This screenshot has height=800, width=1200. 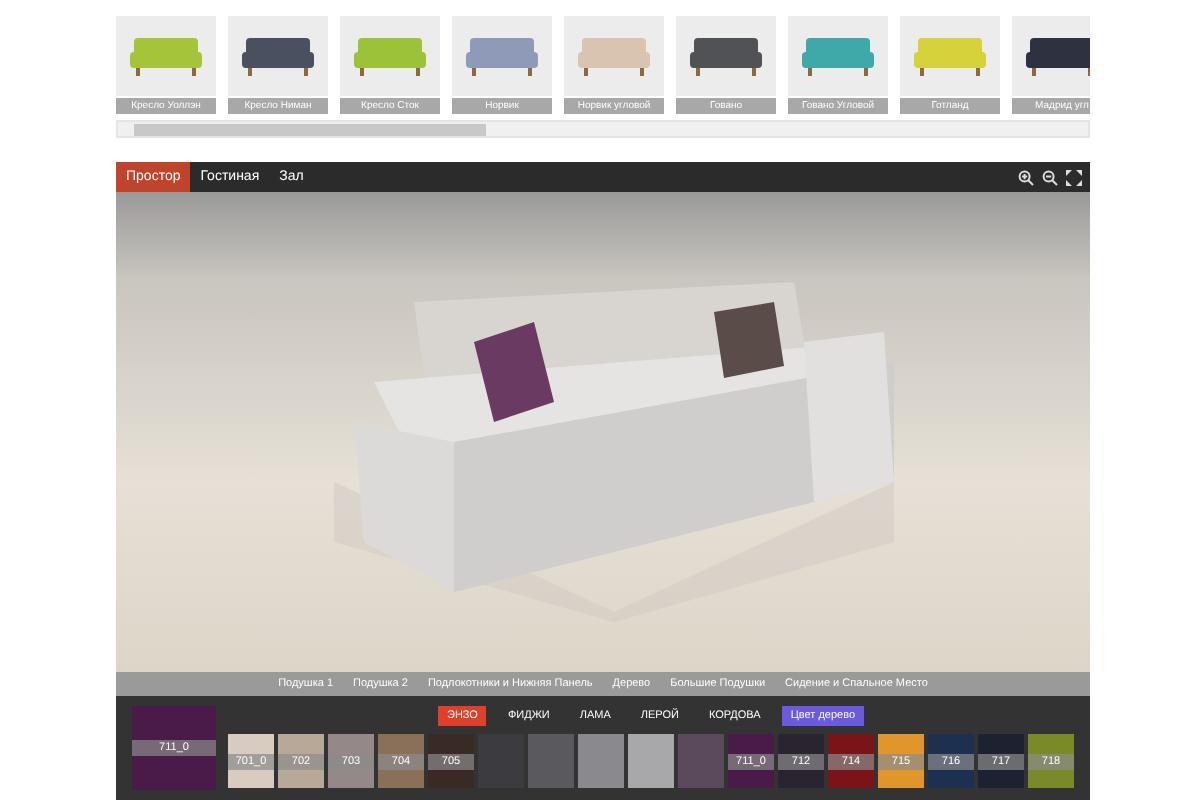 I want to click on zoom-in-icon, so click(x=1026, y=177).